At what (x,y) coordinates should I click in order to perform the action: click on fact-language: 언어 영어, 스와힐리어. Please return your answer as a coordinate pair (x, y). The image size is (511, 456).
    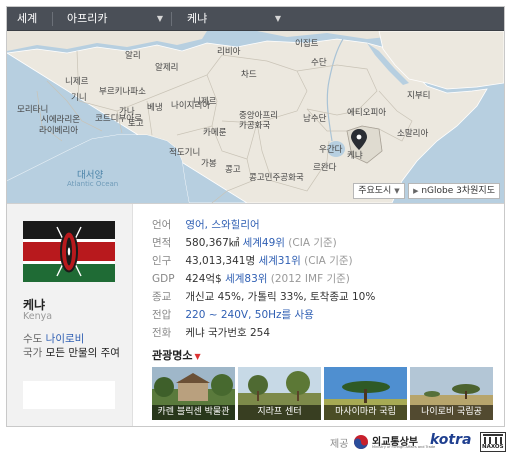
    Looking at the image, I should click on (206, 225).